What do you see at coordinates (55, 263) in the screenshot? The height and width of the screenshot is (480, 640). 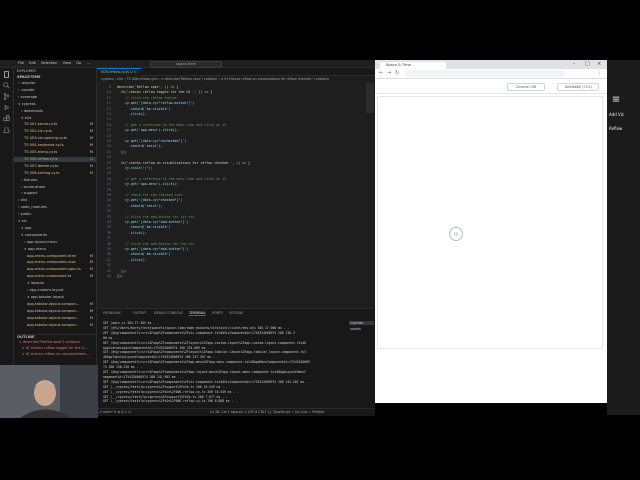 I see `file-tree-item: app-menu.component.scss M` at bounding box center [55, 263].